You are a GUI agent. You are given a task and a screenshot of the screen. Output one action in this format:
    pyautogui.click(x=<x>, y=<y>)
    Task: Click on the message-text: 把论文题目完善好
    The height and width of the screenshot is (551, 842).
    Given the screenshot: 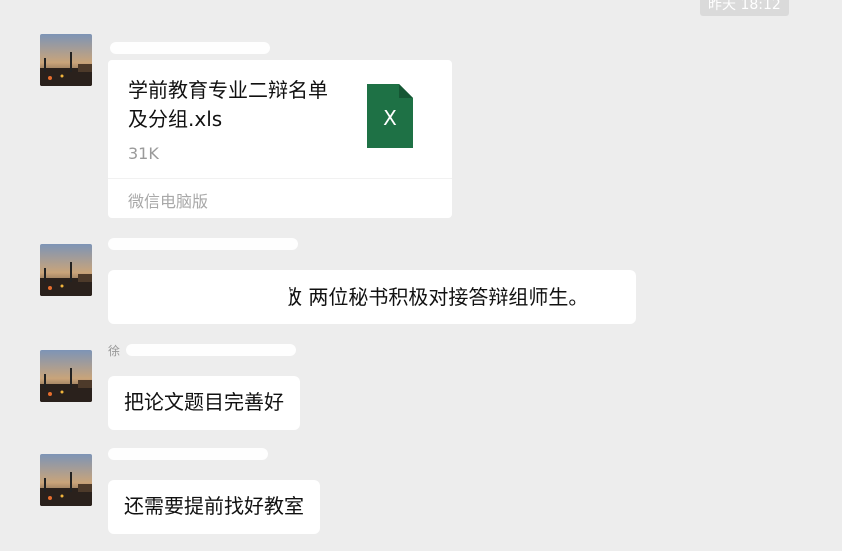 What is the action you would take?
    pyautogui.click(x=204, y=402)
    